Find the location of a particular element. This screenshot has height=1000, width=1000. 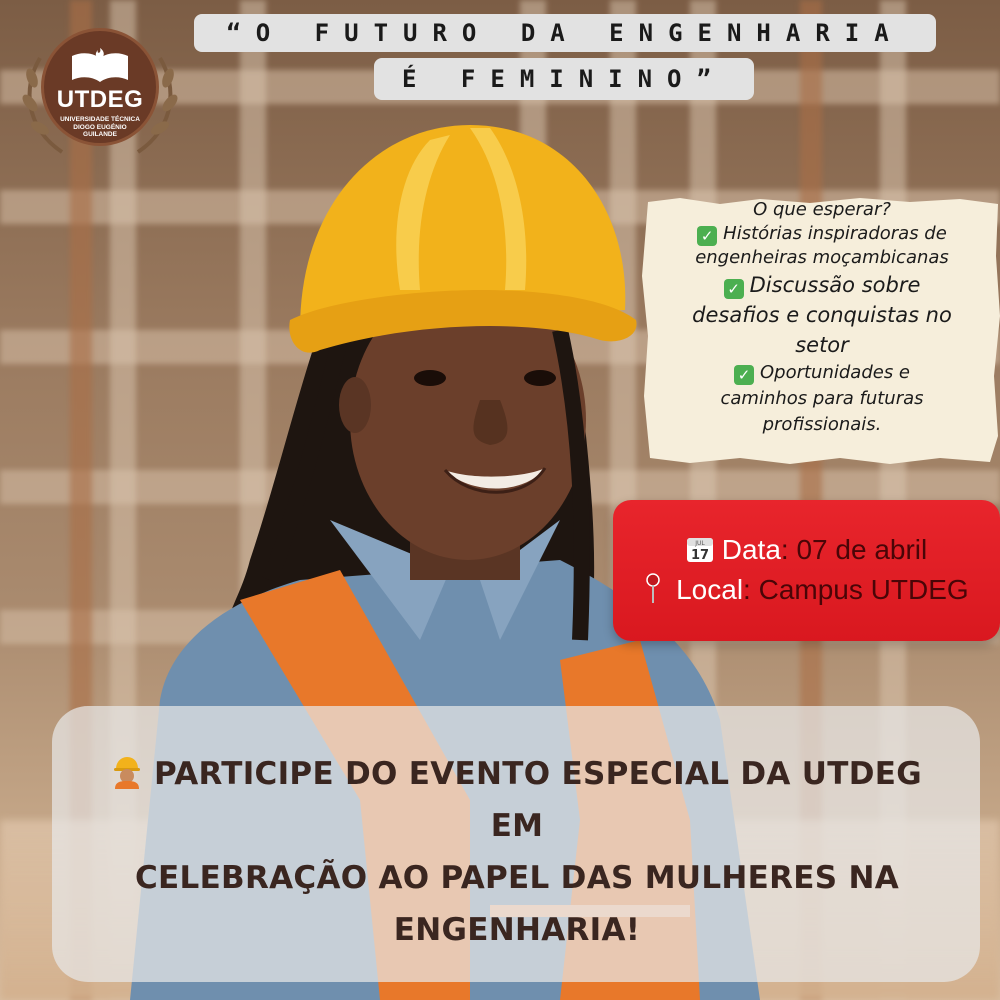

quote-line-2: É FEMININO” is located at coordinates (564, 79).